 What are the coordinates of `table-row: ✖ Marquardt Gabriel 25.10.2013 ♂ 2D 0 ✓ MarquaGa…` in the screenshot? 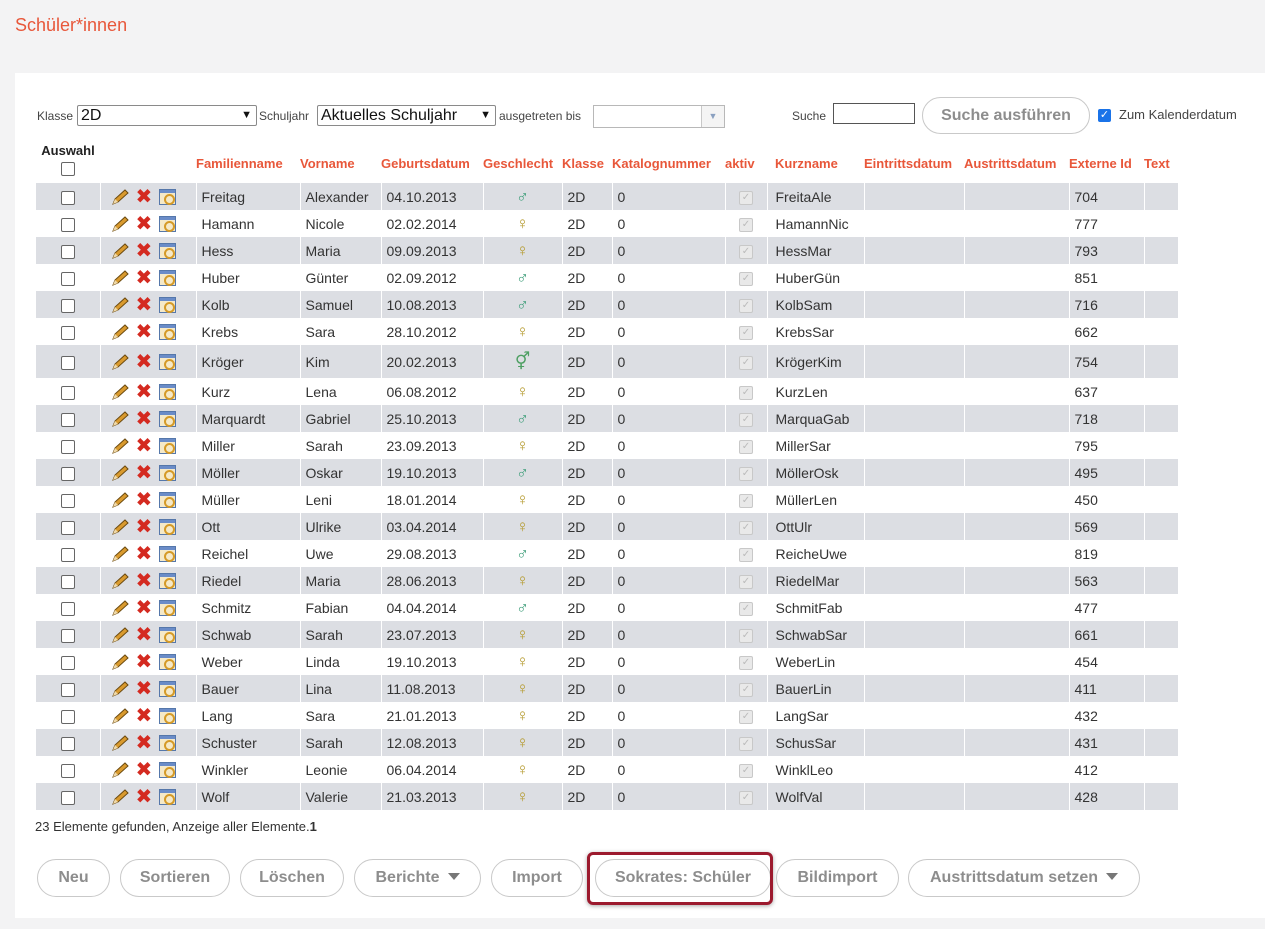 It's located at (607, 418).